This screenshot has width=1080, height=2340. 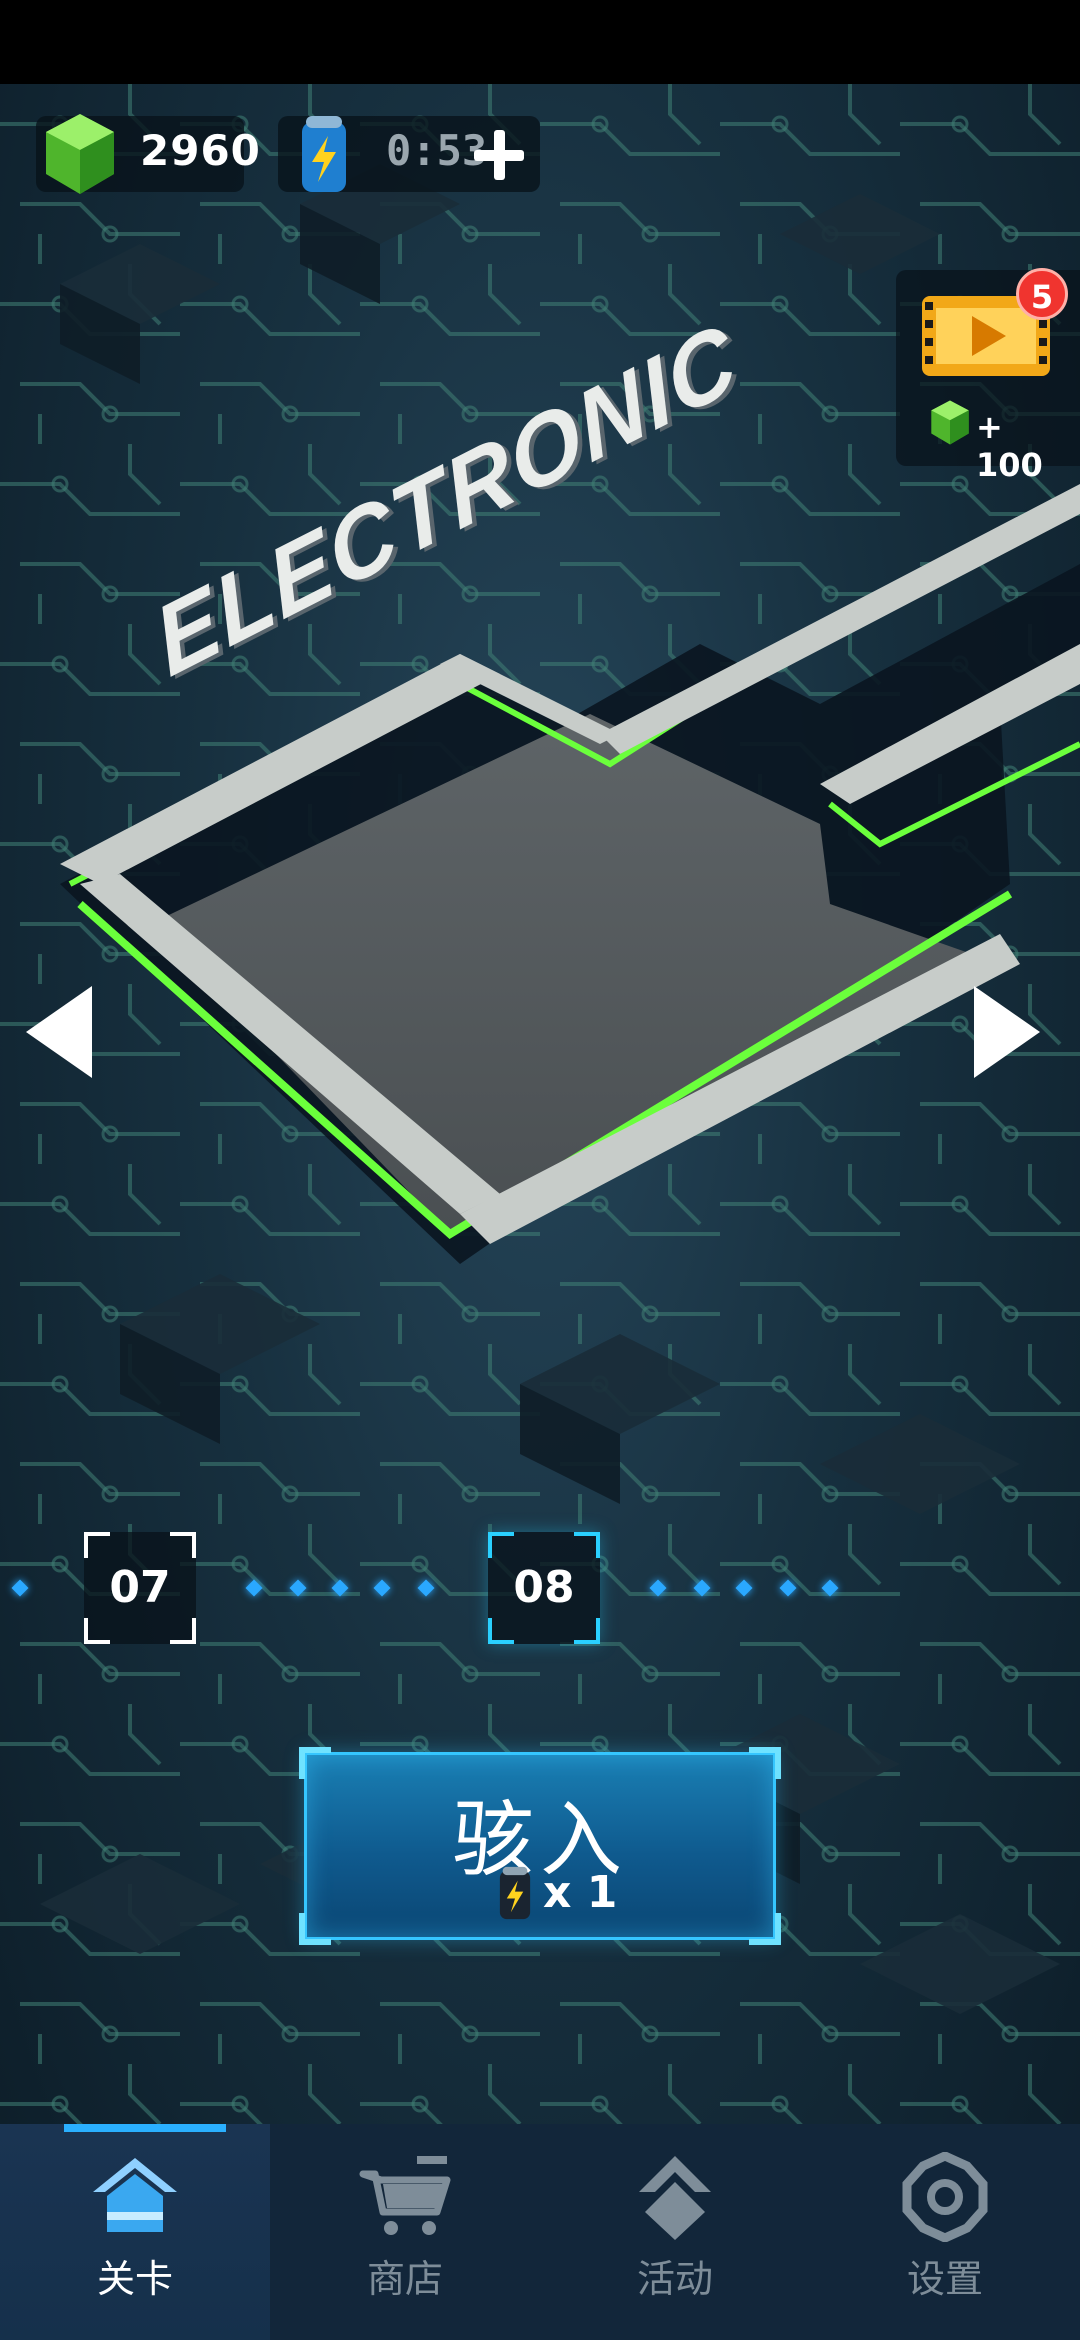 I want to click on gear-icon, so click(x=945, y=2197).